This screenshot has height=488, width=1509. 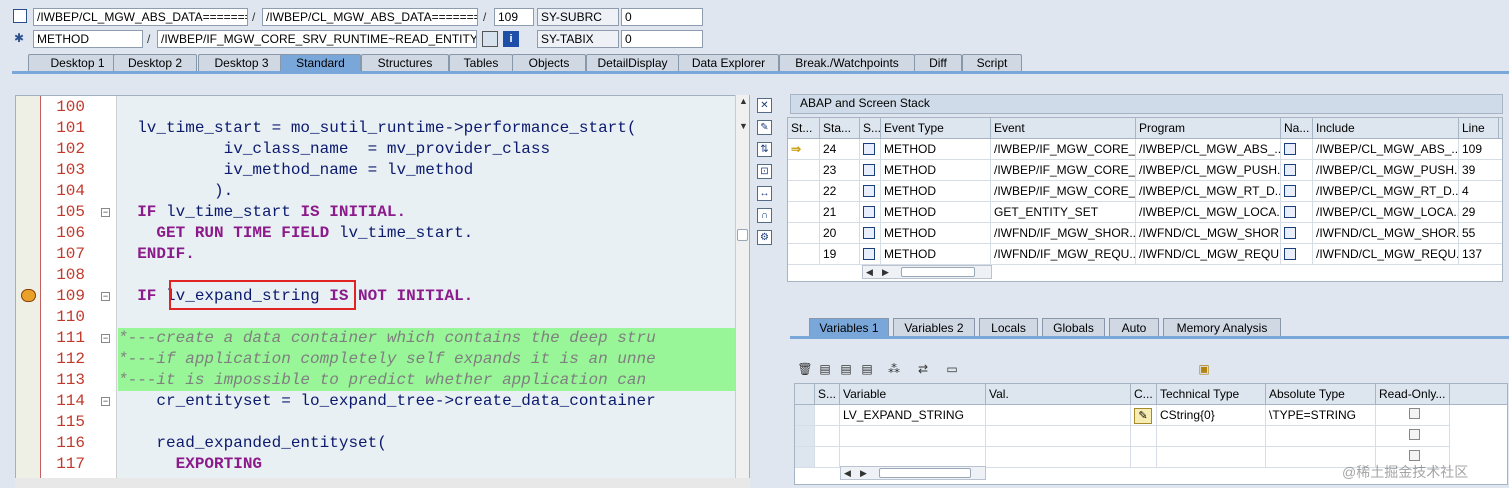 I want to click on col-header: Event Type, so click(x=936, y=128).